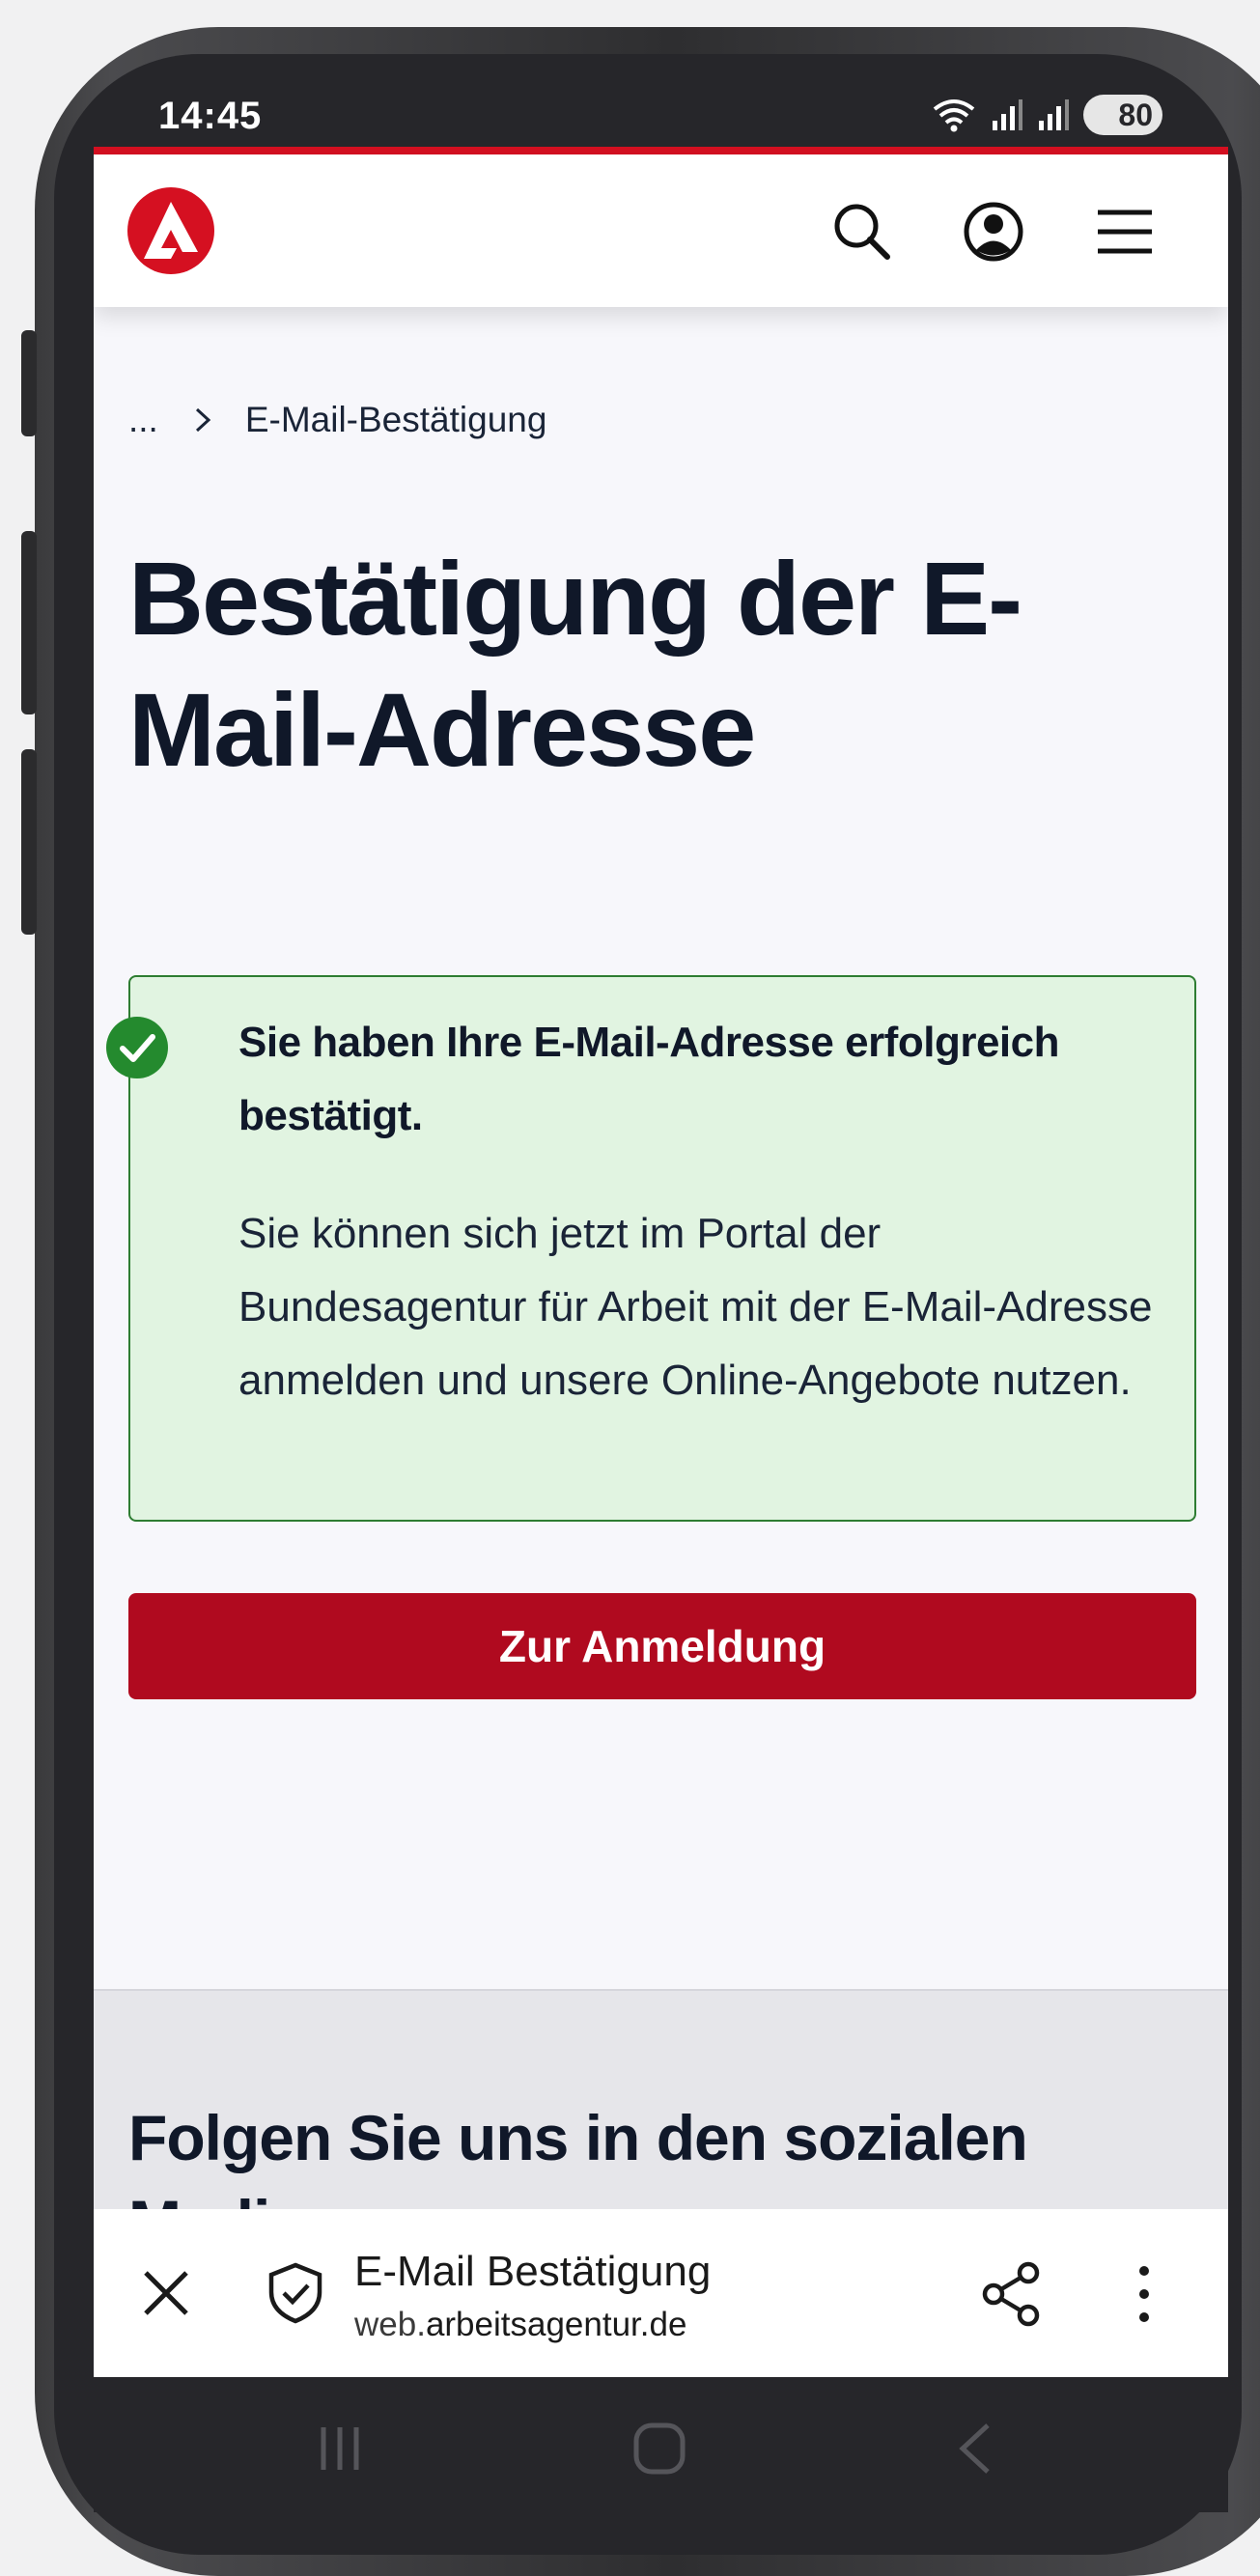 The image size is (1260, 2576). Describe the element at coordinates (661, 151) in the screenshot. I see `brand-stripe` at that location.